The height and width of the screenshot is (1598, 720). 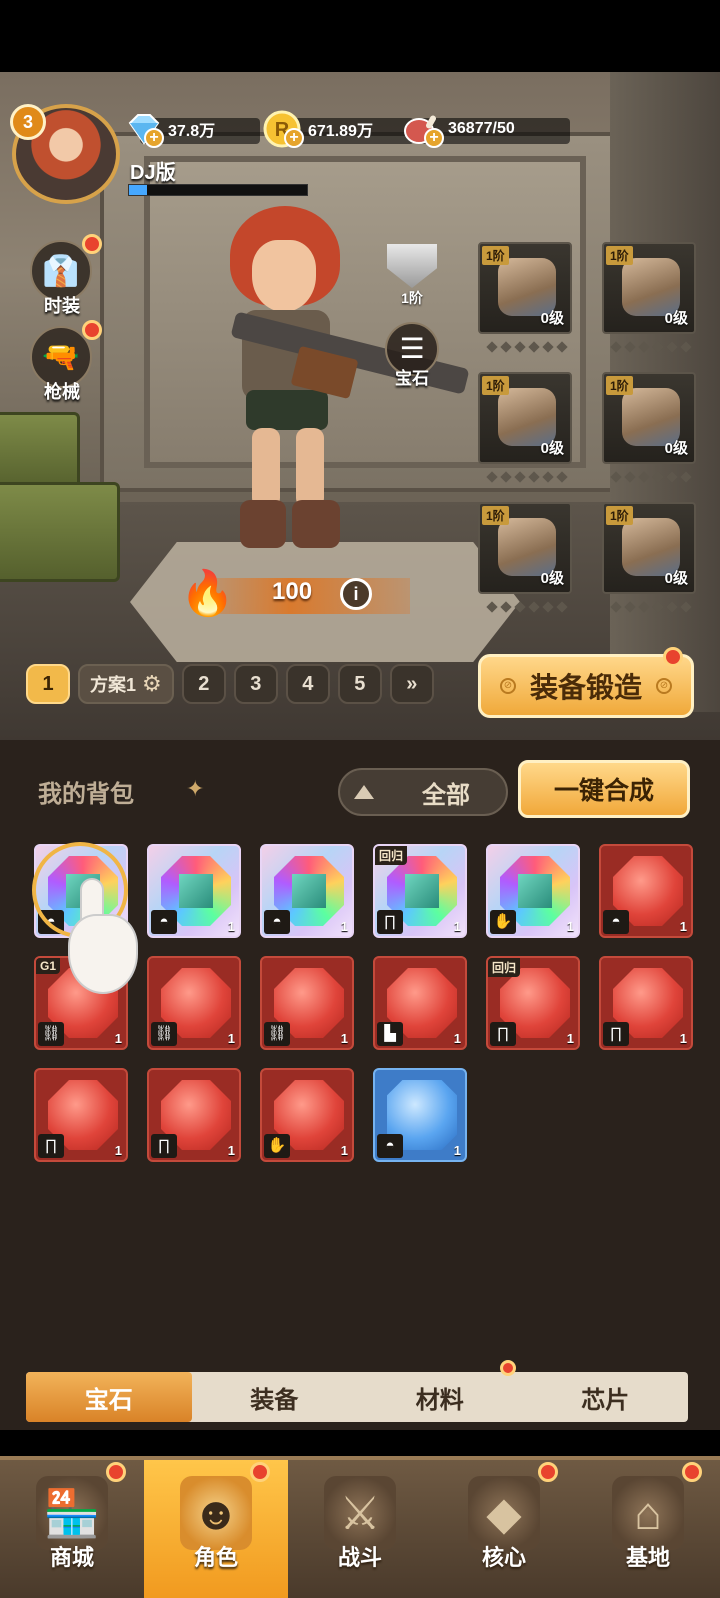 What do you see at coordinates (51, 1034) in the screenshot?
I see `gauntlet-icon: ⛓` at bounding box center [51, 1034].